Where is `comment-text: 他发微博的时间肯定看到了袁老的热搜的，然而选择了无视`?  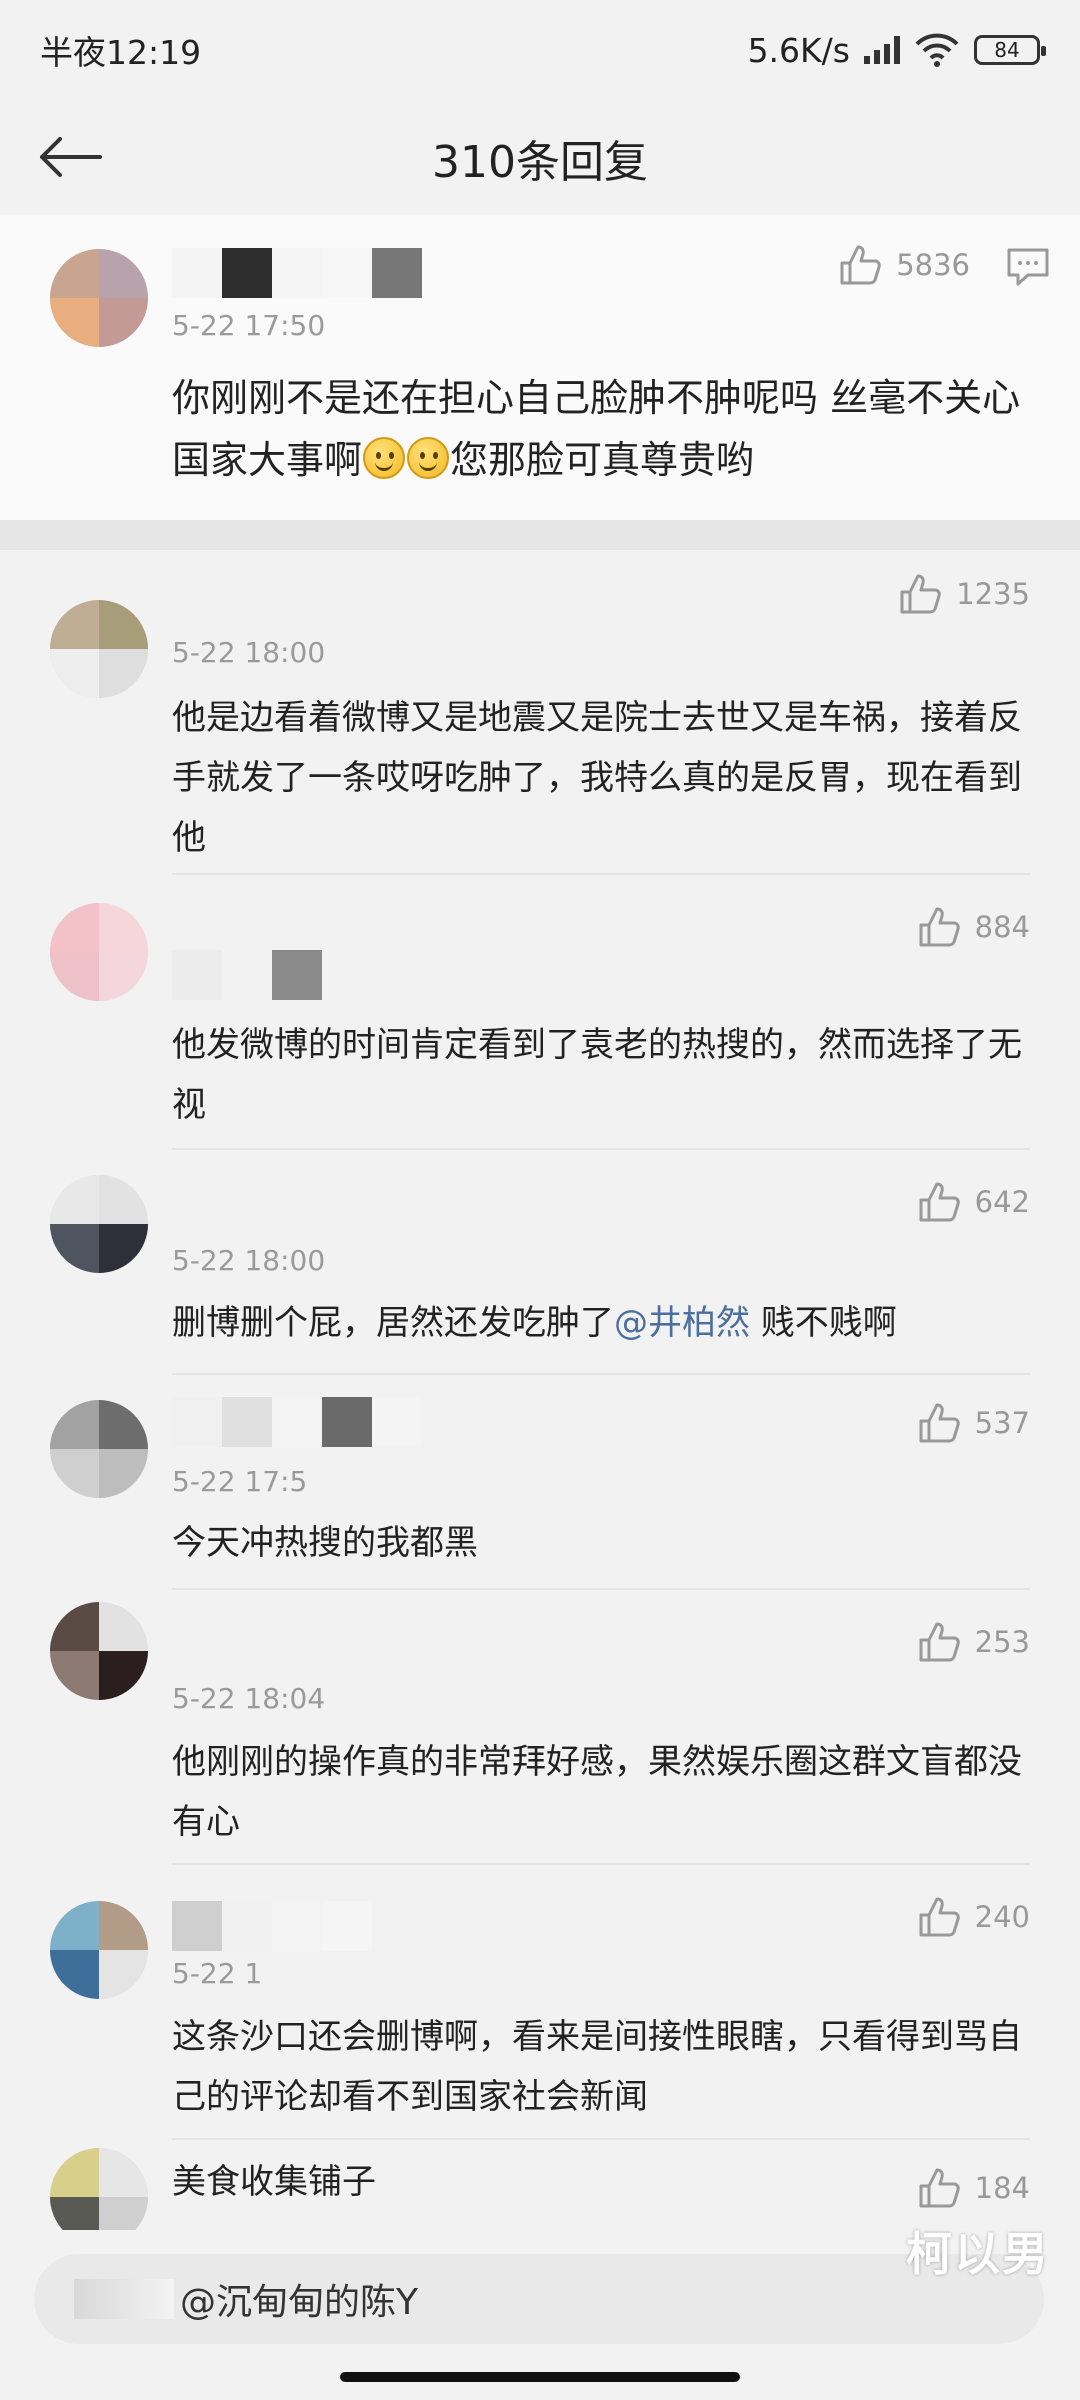
comment-text: 他发微博的时间肯定看到了袁老的热搜的，然而选择了无视 is located at coordinates (597, 1075).